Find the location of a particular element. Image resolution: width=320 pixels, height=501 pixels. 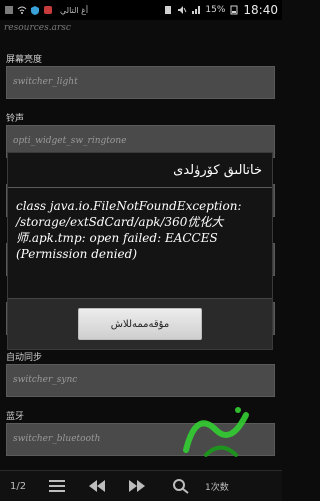

dialog-footer: مۇقەممەللاش is located at coordinates (140, 323).